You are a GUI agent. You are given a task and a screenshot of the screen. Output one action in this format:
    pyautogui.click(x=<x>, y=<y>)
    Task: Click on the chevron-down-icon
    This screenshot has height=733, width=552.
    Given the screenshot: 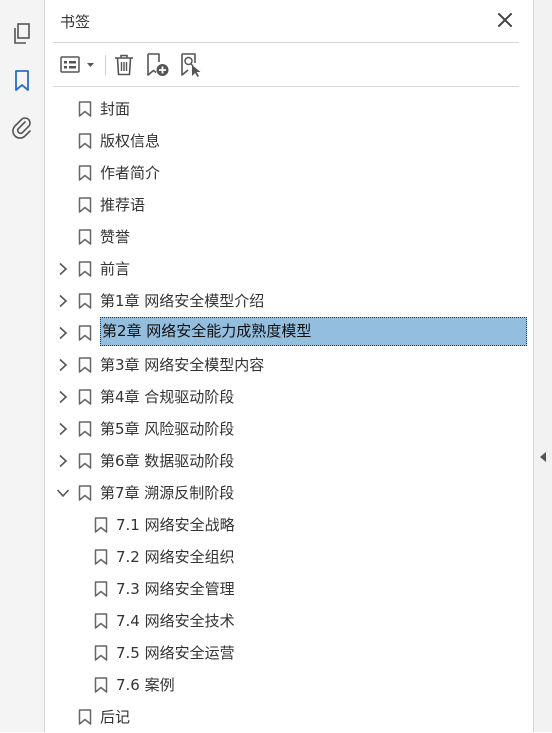 What is the action you would take?
    pyautogui.click(x=63, y=493)
    